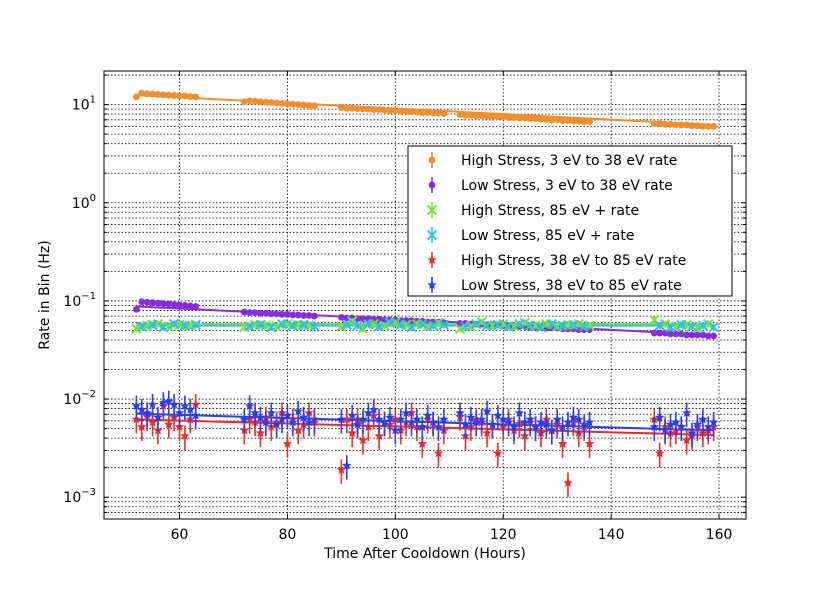 This screenshot has height=593, width=830. I want to click on x-tick-label: 140, so click(611, 535).